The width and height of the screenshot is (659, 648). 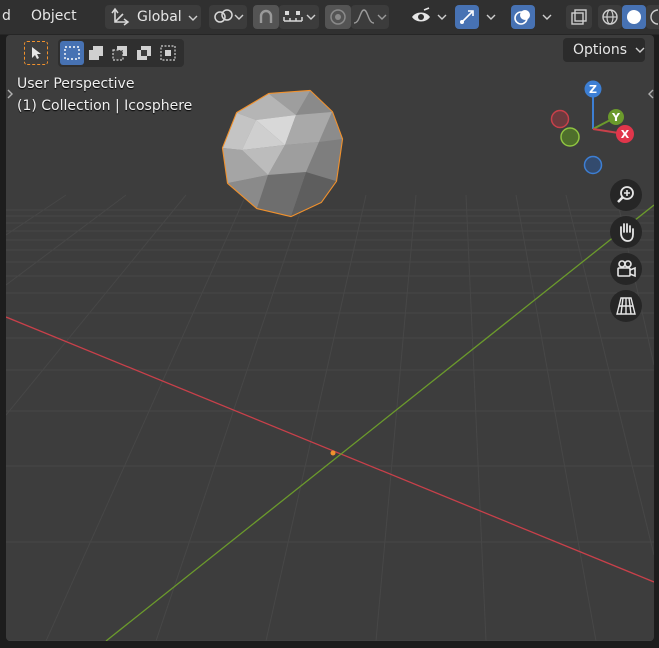 I want to click on magnet-icon, so click(x=266, y=16).